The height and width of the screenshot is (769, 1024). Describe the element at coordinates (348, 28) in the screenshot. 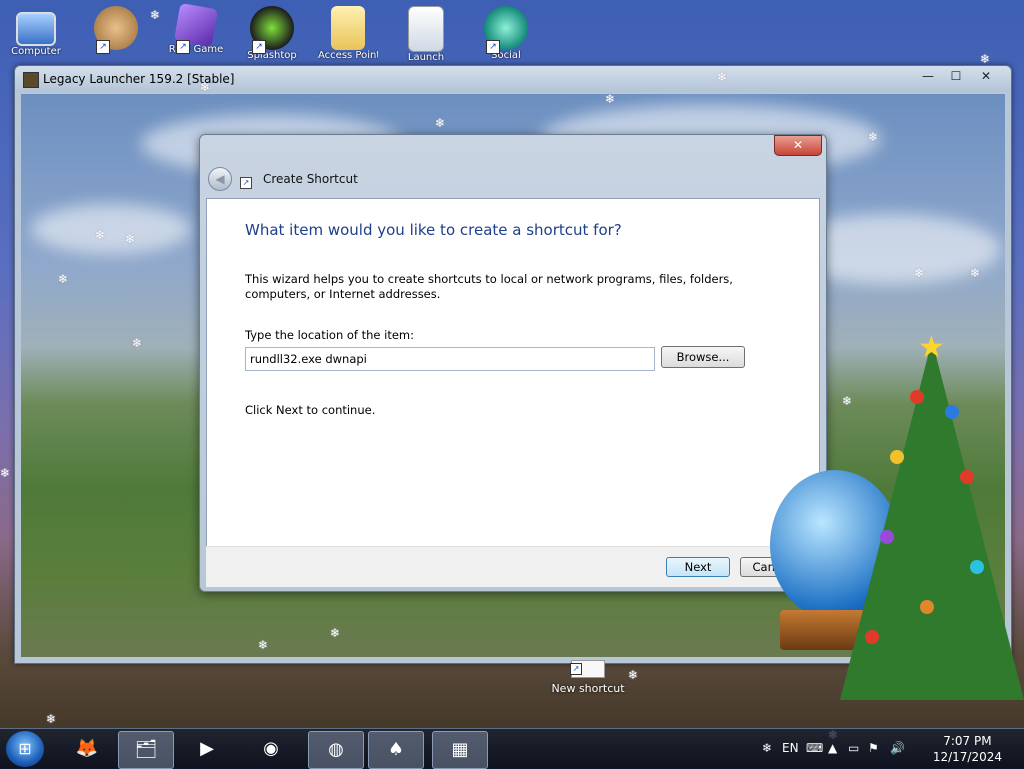

I see `folder-icon` at that location.